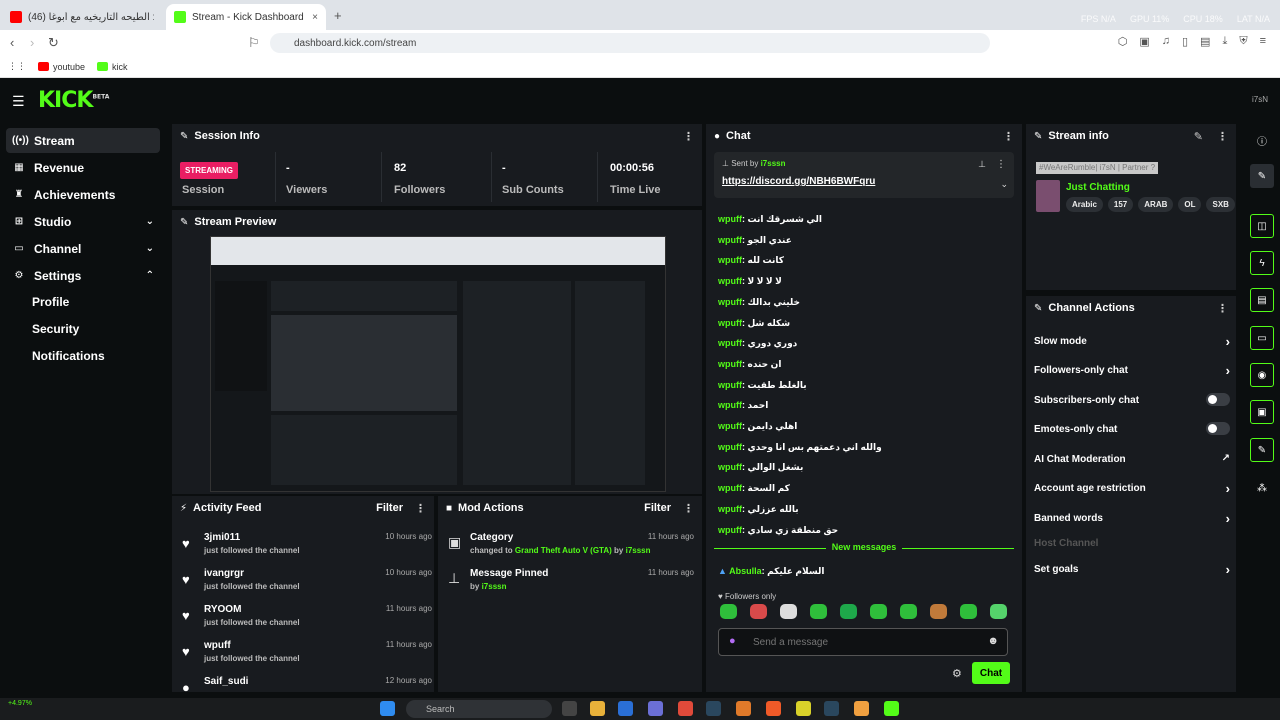 The image size is (1280, 720). What do you see at coordinates (224, 573) in the screenshot?
I see `feed-username: ivangrgr` at bounding box center [224, 573].